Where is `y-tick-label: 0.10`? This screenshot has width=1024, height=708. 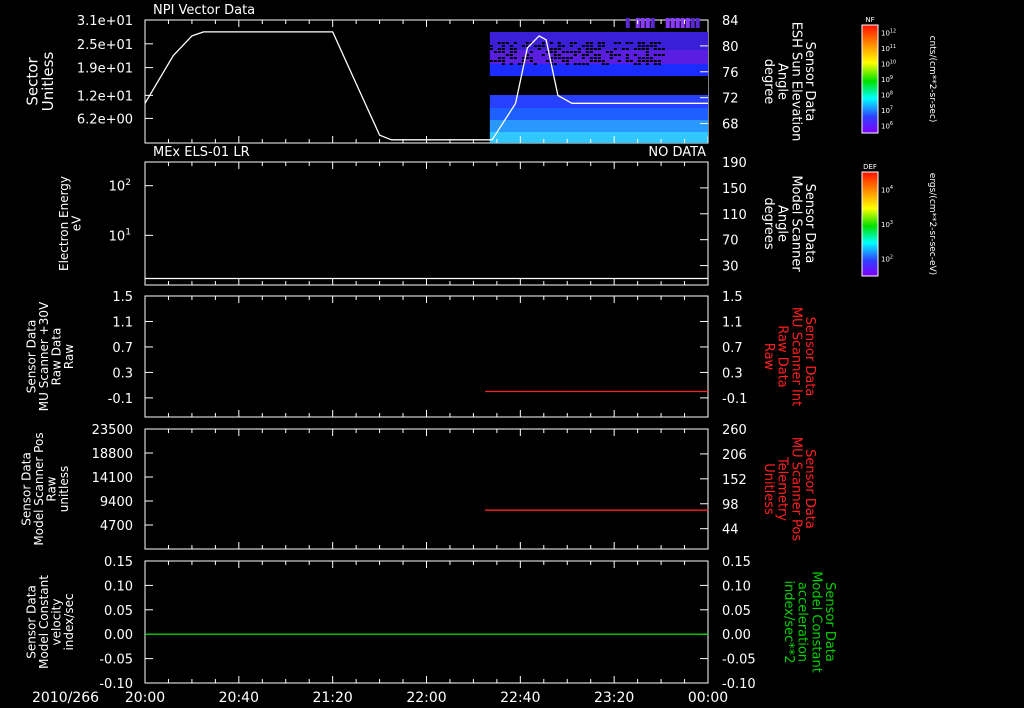
y-tick-label: 0.10 is located at coordinates (118, 586).